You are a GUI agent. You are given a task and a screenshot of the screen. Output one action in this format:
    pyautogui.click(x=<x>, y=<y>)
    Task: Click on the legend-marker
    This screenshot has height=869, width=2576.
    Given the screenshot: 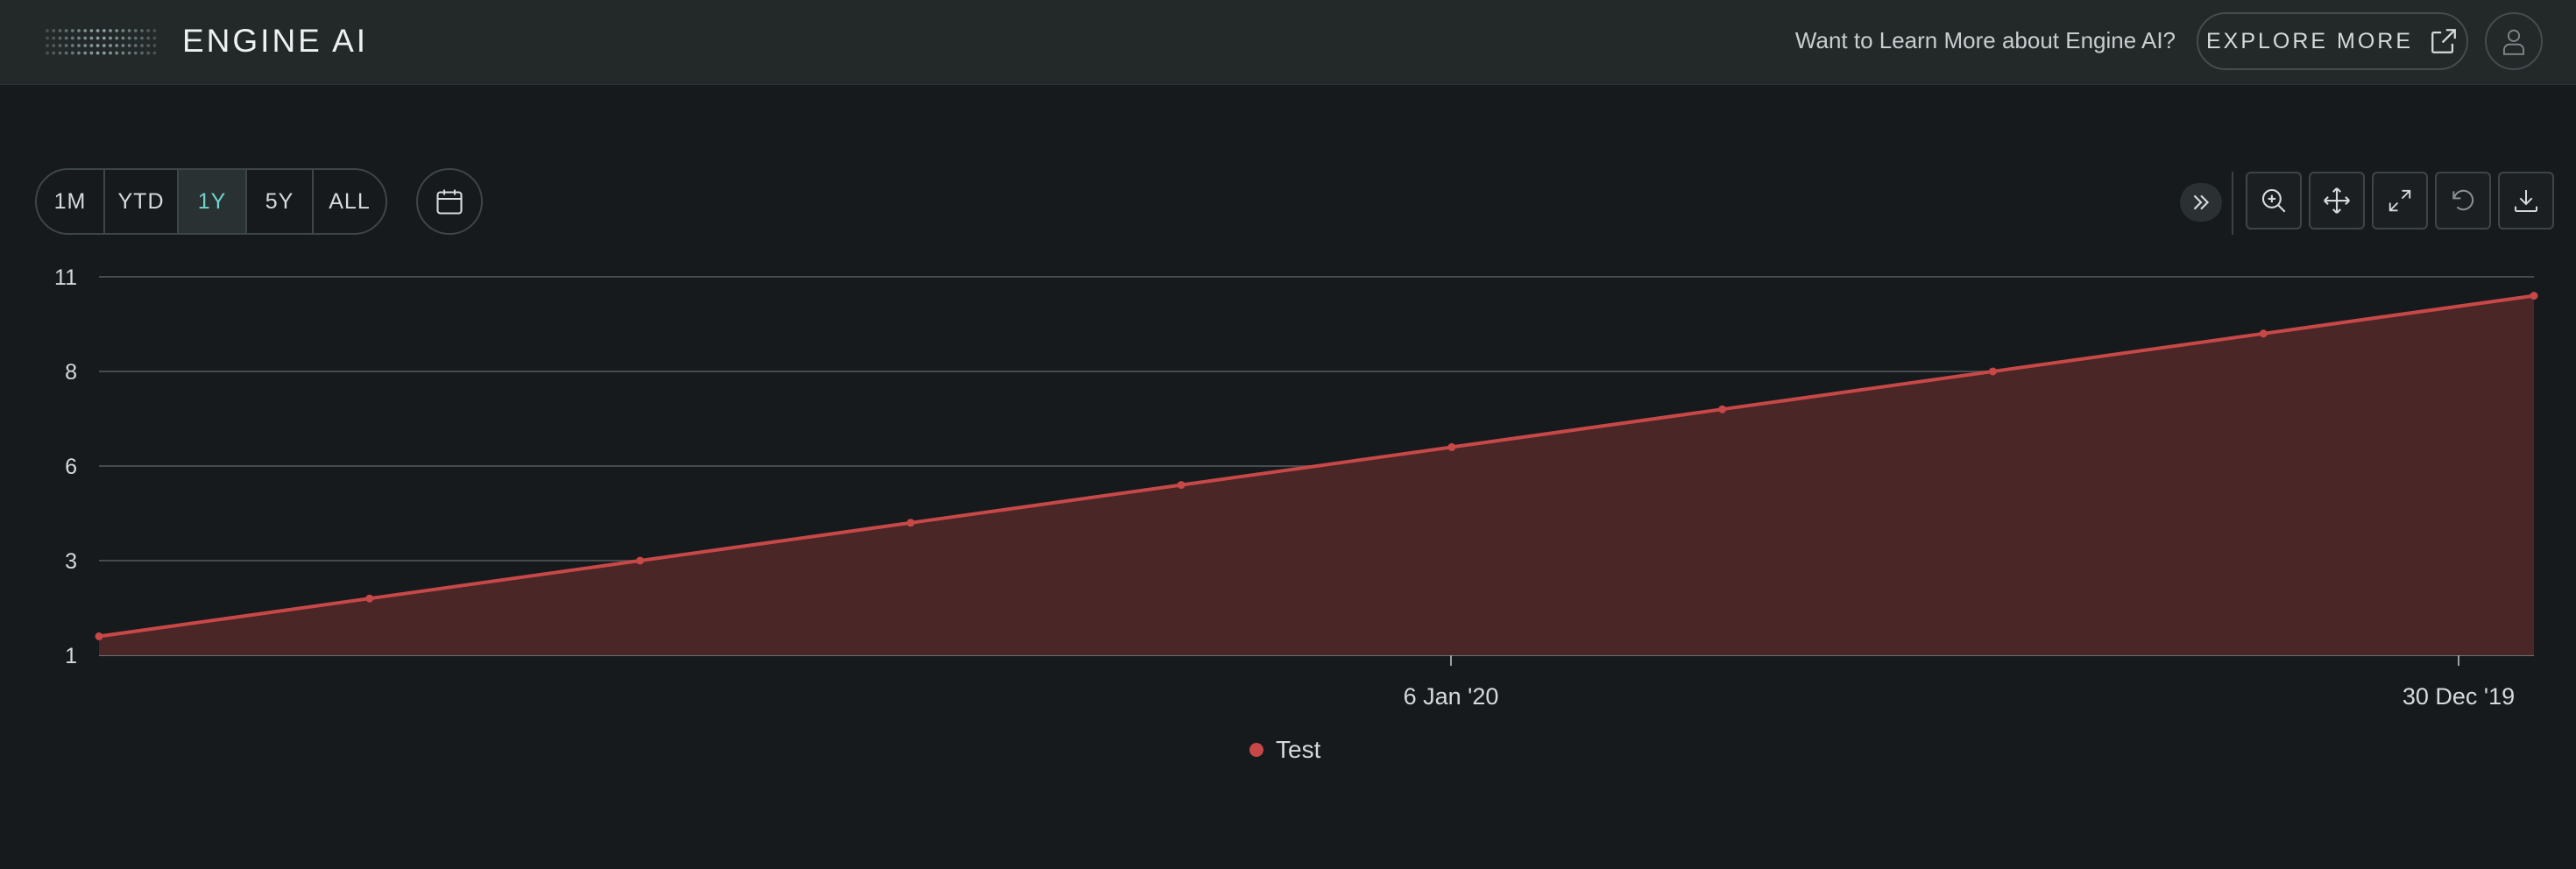 What is the action you would take?
    pyautogui.click(x=1256, y=750)
    